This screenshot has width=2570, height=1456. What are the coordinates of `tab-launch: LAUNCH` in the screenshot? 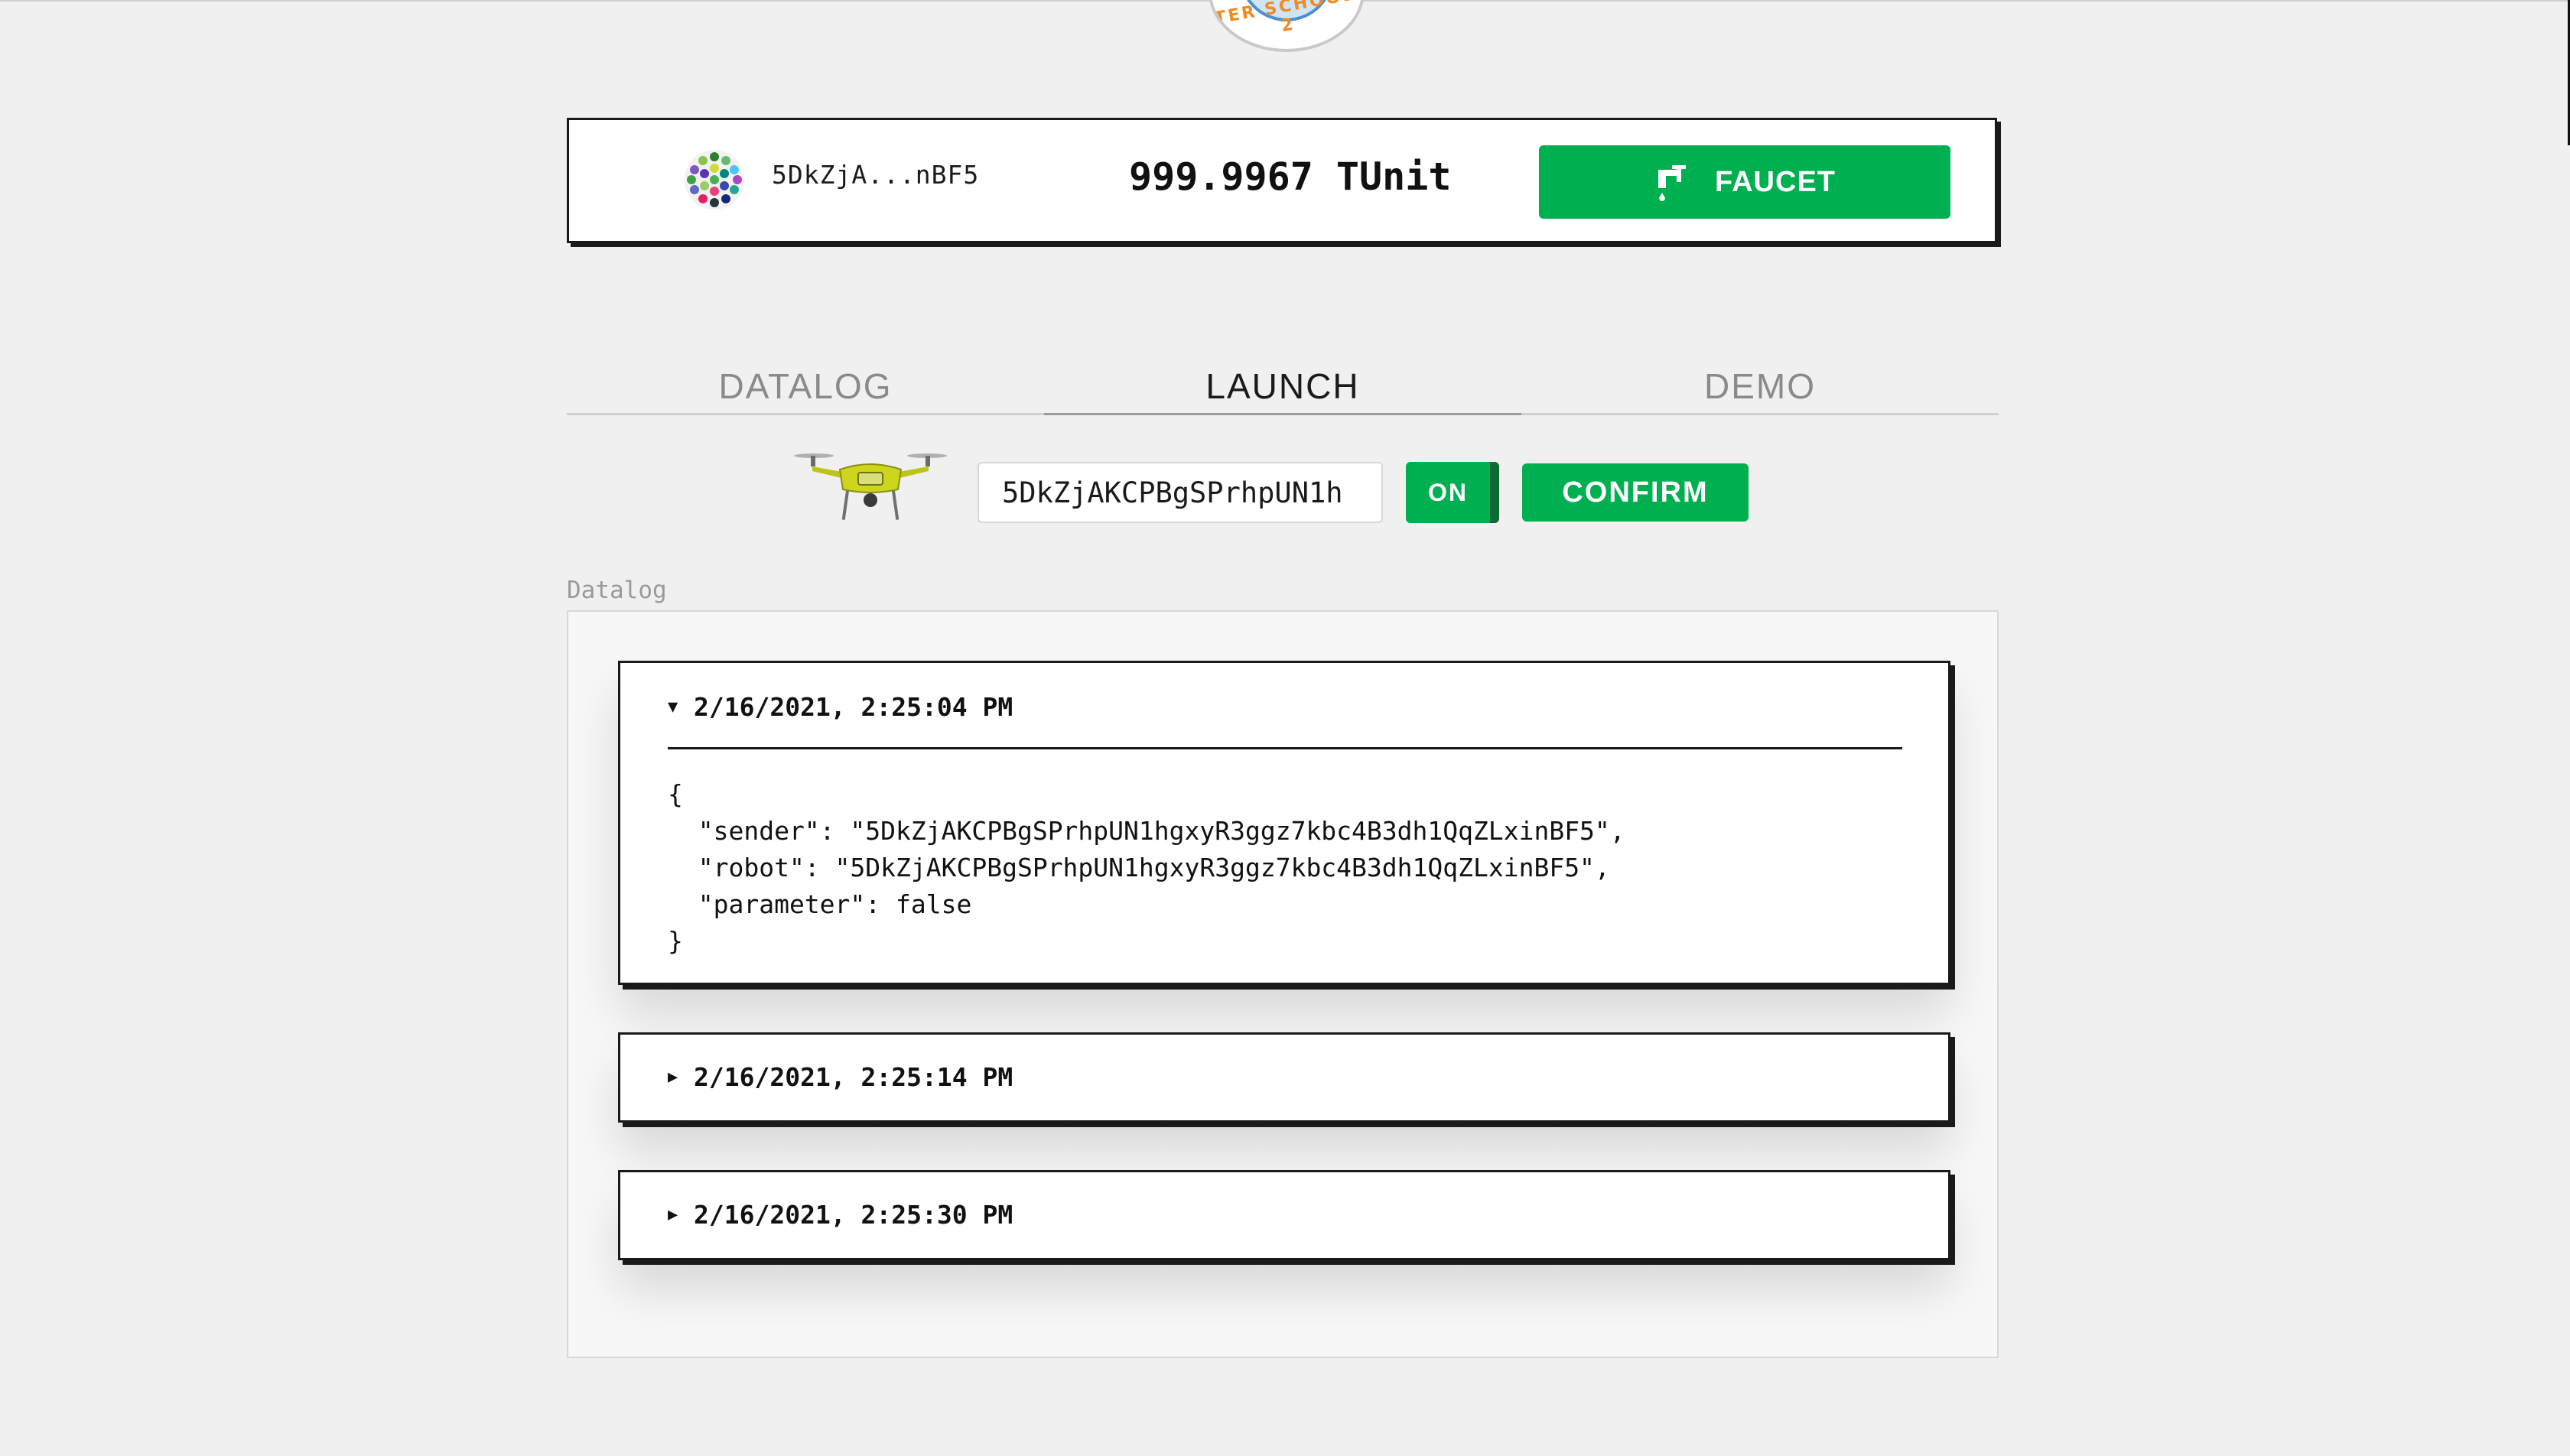 It's located at (1282, 390).